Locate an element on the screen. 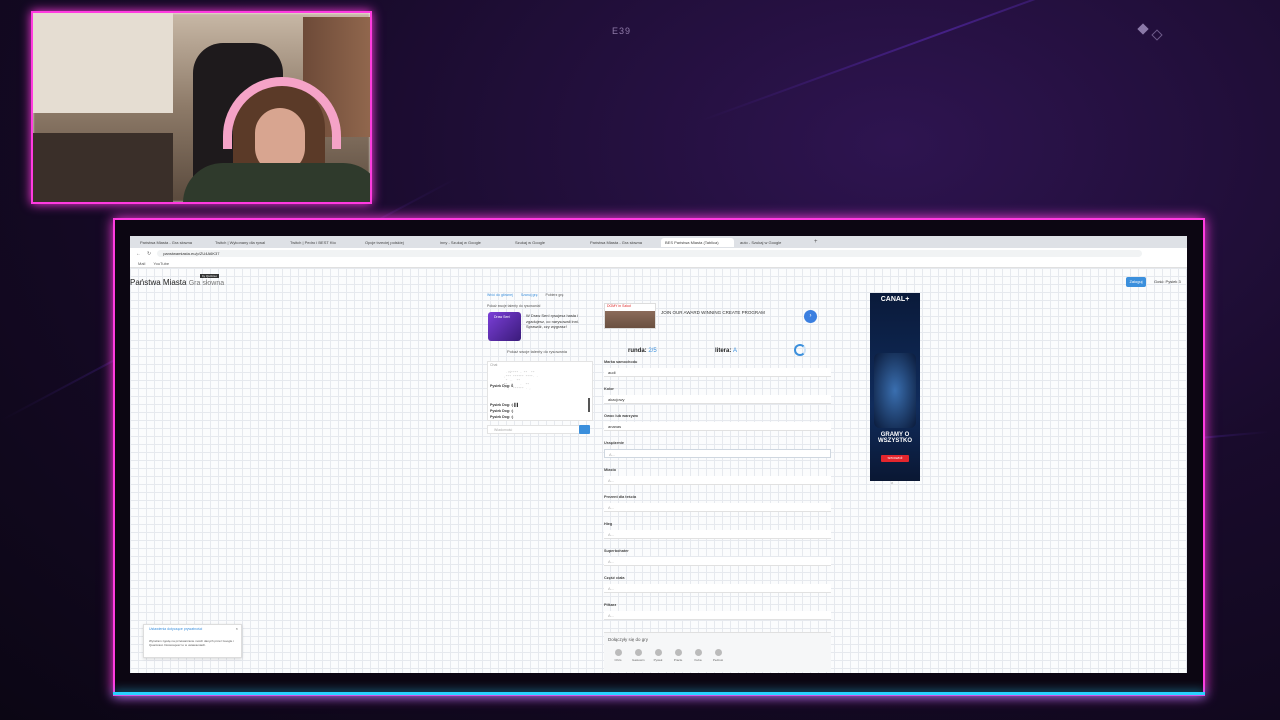 The image size is (1280, 720). link-back: Wróć do głównej is located at coordinates (500, 295).